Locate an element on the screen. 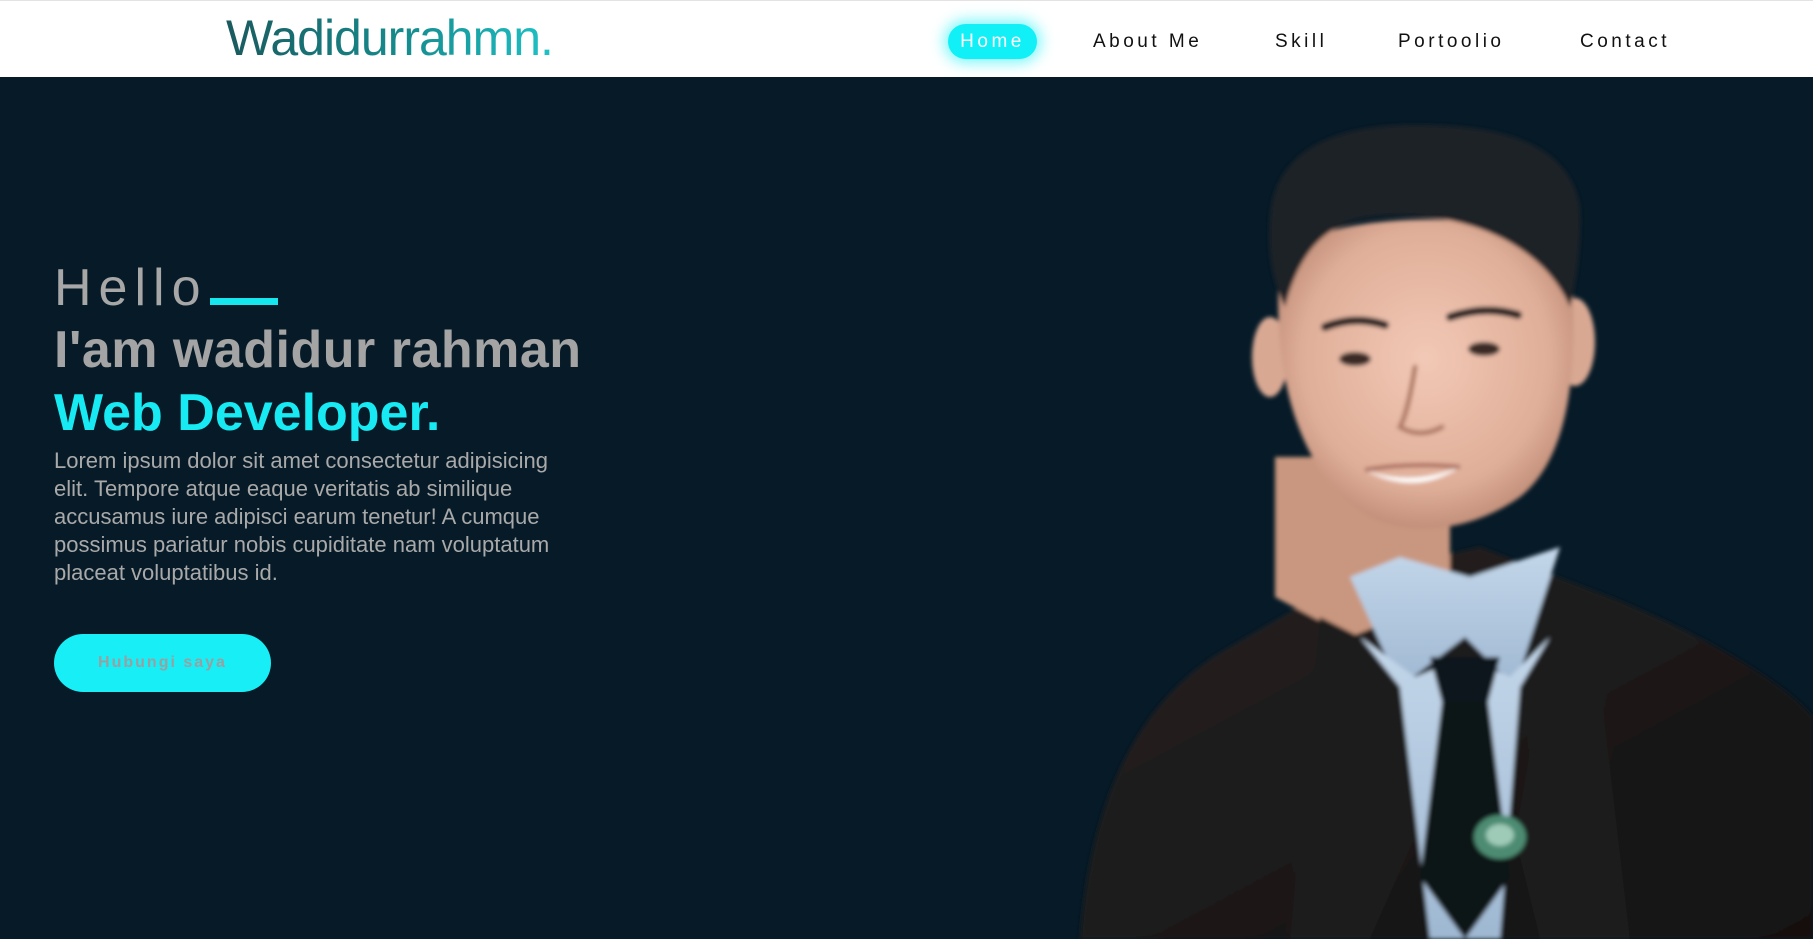  greeting-underline is located at coordinates (244, 301).